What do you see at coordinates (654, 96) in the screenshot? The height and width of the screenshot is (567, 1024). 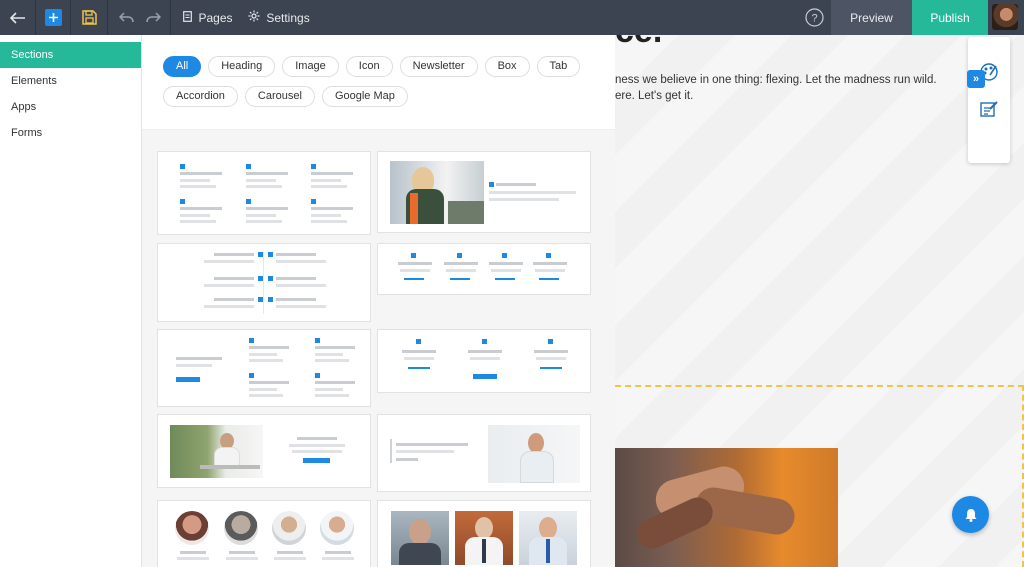 I see `hero-text-line: ere. Let's get it.` at bounding box center [654, 96].